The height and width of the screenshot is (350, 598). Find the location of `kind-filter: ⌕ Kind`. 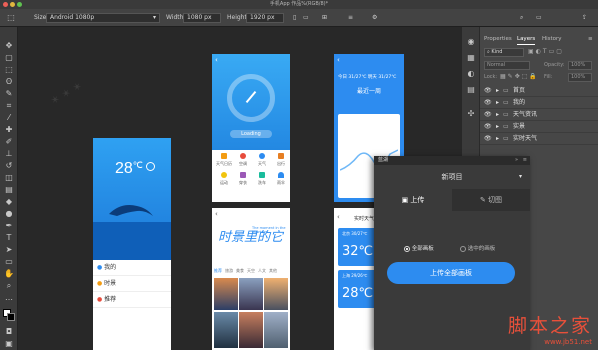

kind-filter: ⌕ Kind is located at coordinates (504, 52).